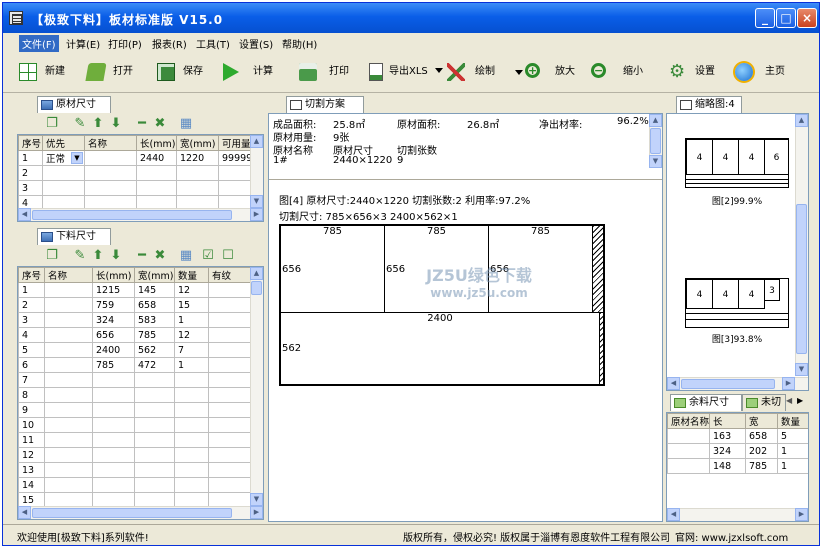 The image size is (822, 548). What do you see at coordinates (229, 275) in the screenshot?
I see `part-col-header: 有纹` at bounding box center [229, 275].